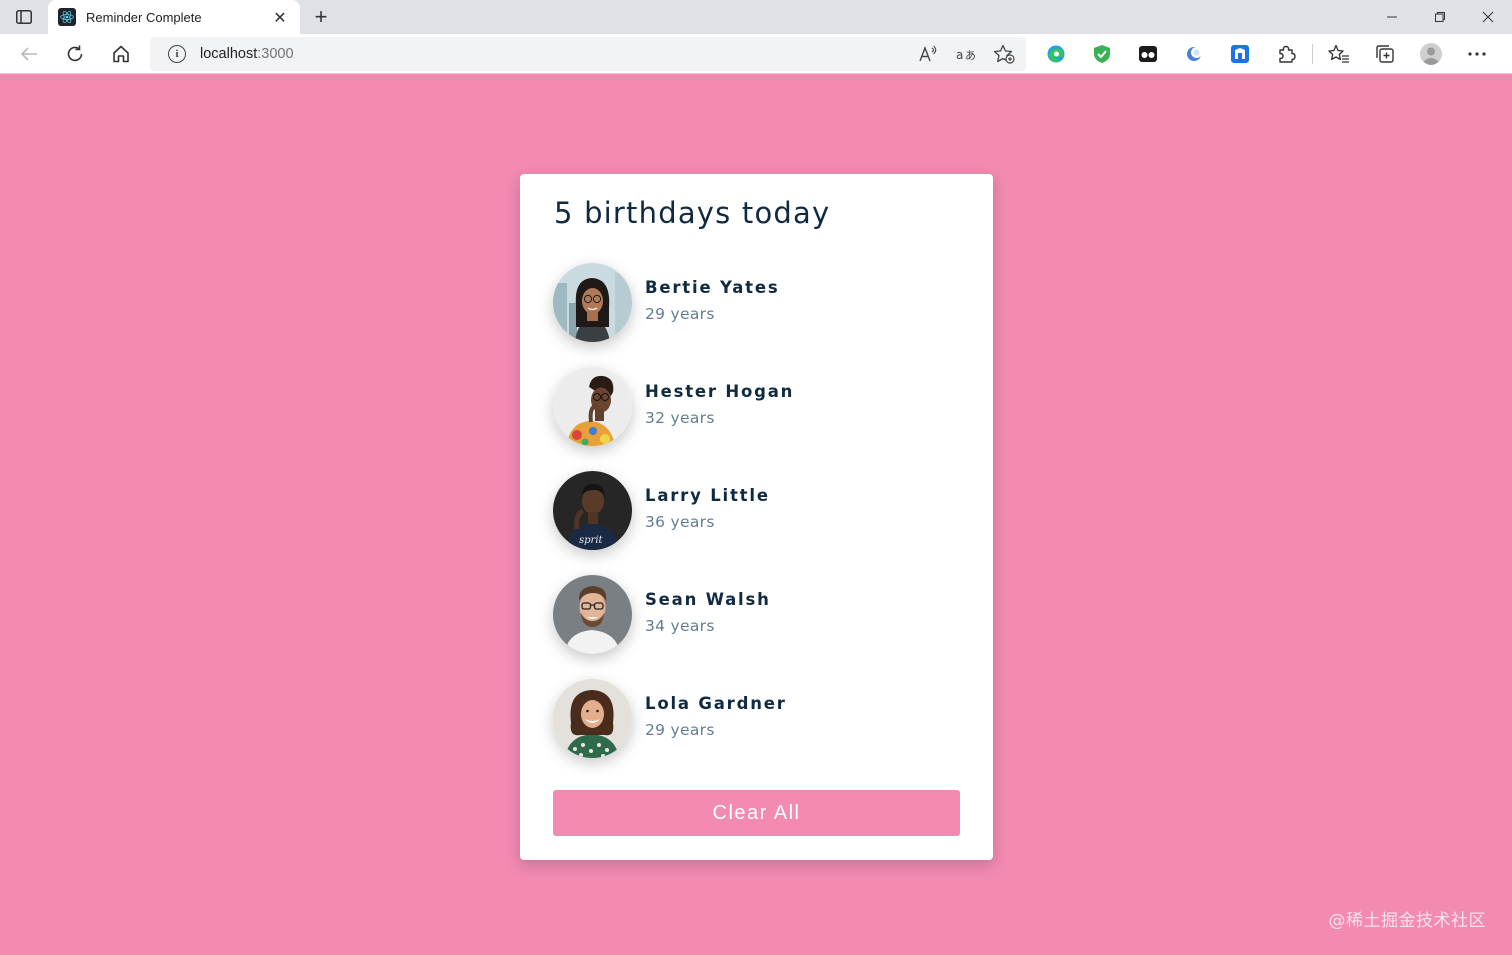  What do you see at coordinates (121, 54) in the screenshot?
I see `home-icon` at bounding box center [121, 54].